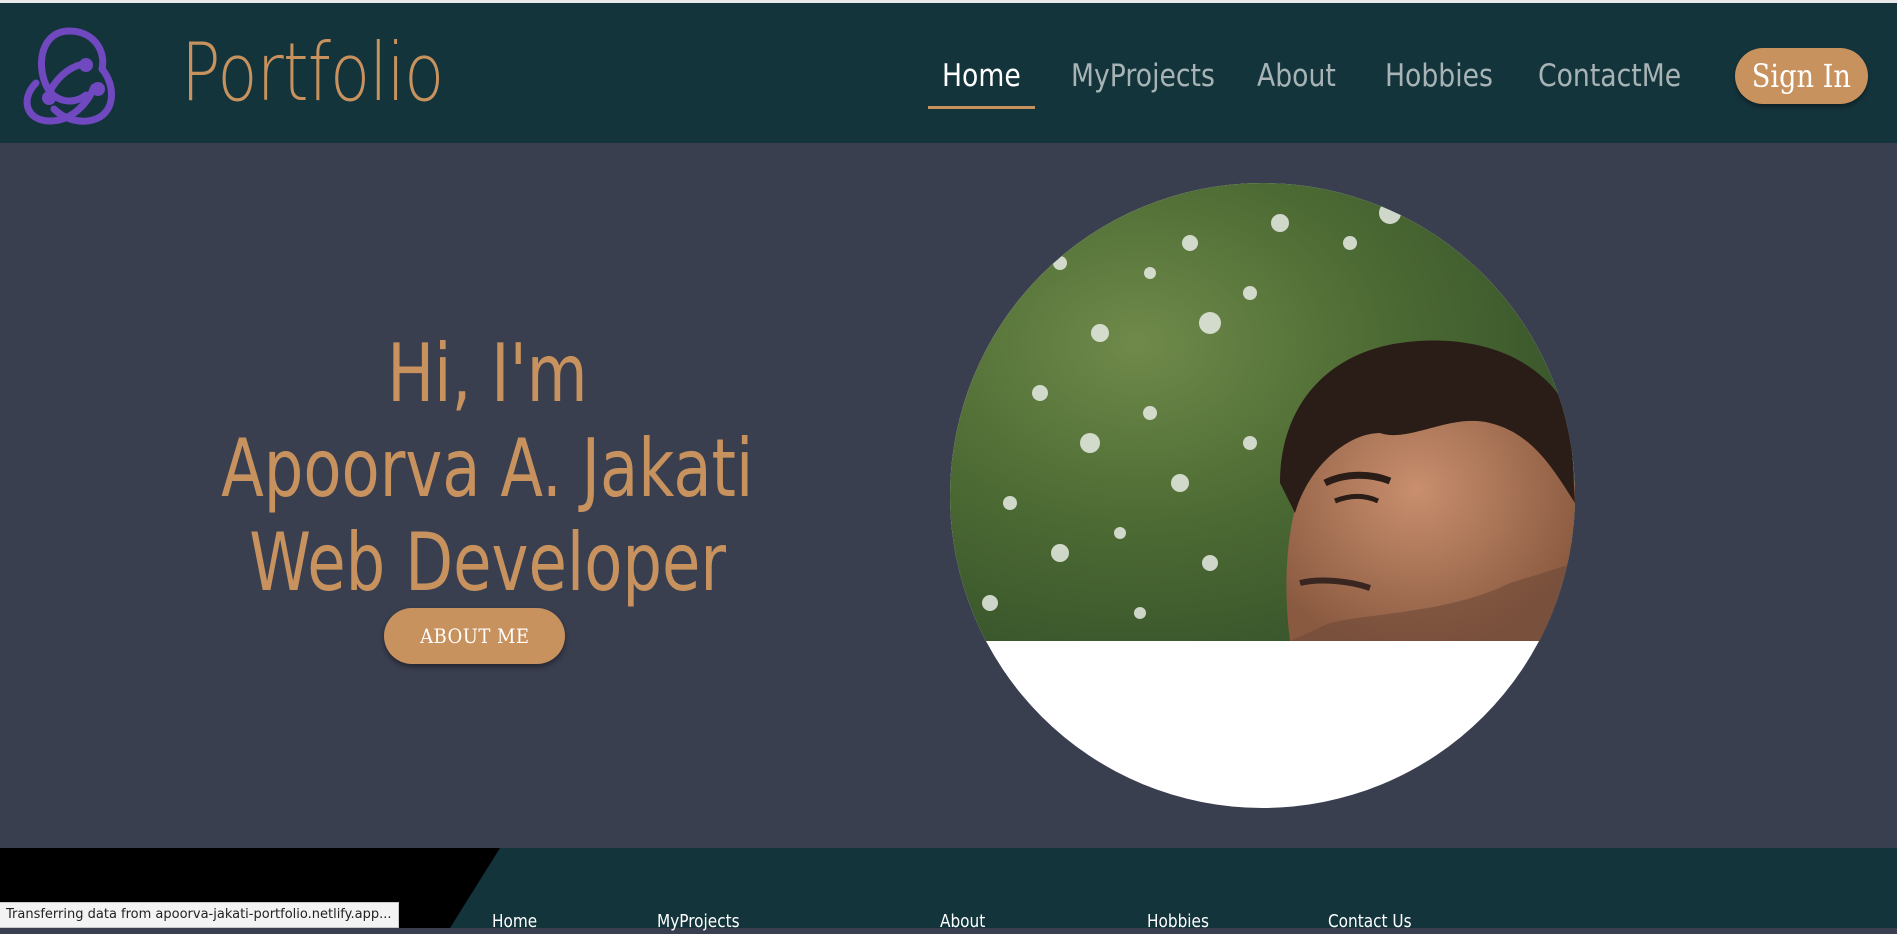 This screenshot has width=1897, height=934. I want to click on nav-myprojects: MyProjects, so click(1143, 76).